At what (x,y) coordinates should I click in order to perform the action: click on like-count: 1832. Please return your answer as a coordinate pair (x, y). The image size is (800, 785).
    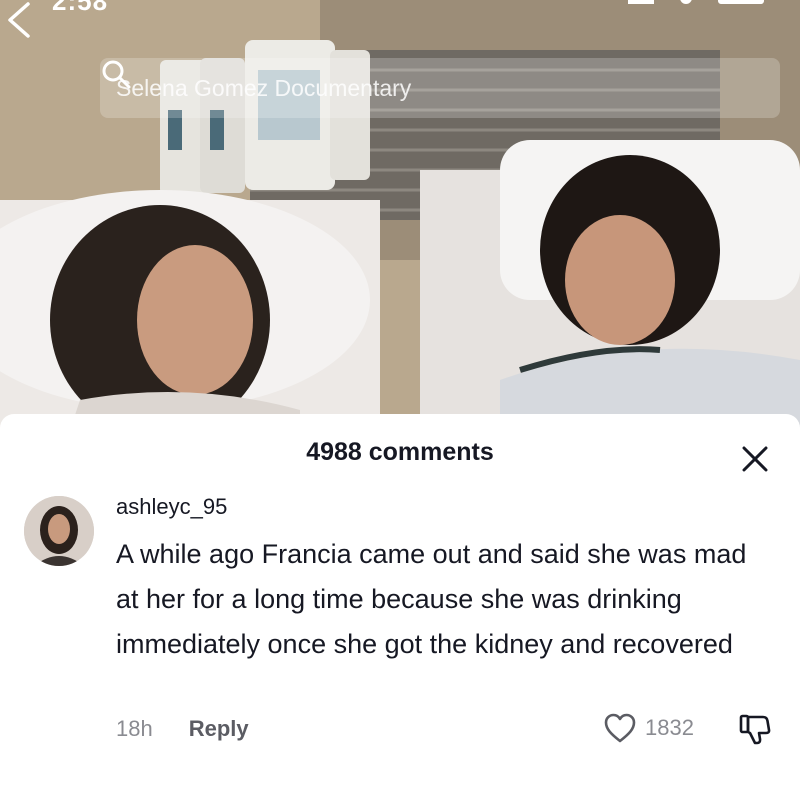
    Looking at the image, I should click on (669, 727).